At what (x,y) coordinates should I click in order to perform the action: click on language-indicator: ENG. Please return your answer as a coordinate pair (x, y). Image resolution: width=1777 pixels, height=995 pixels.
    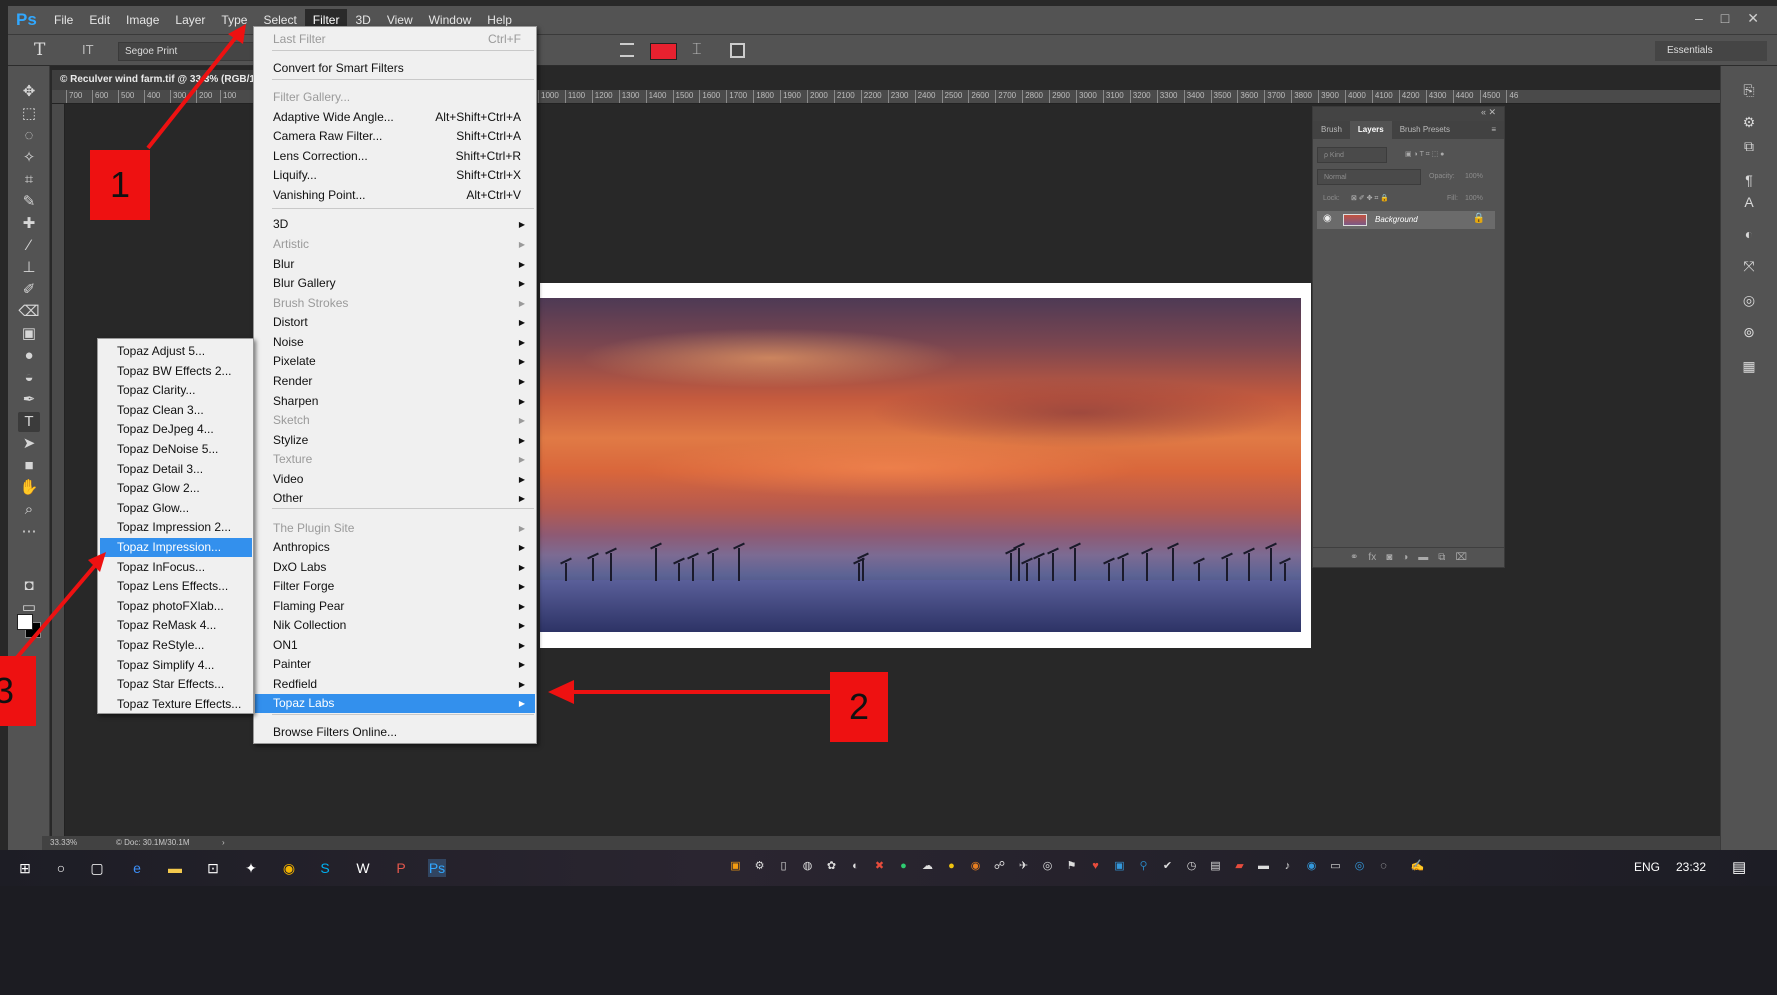
    Looking at the image, I should click on (1647, 867).